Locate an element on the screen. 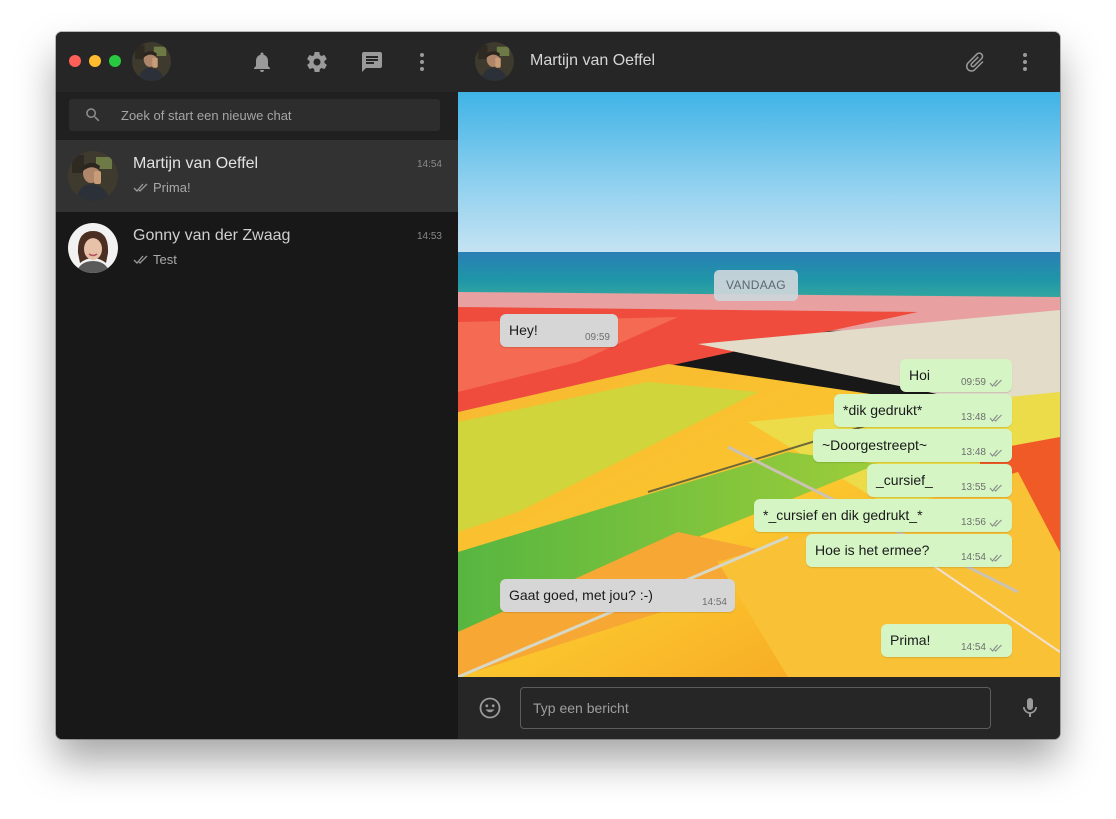 This screenshot has height=819, width=1116. new-chat-icon is located at coordinates (372, 62).